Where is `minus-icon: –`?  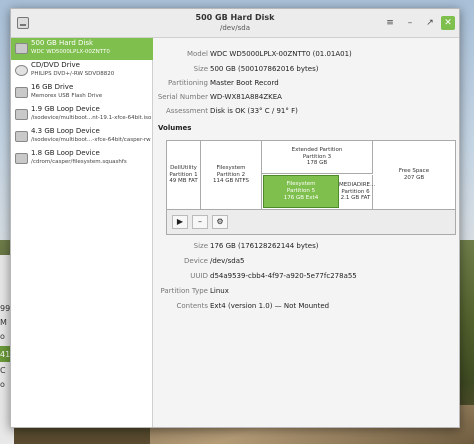
minus-icon: – is located at coordinates (200, 222).